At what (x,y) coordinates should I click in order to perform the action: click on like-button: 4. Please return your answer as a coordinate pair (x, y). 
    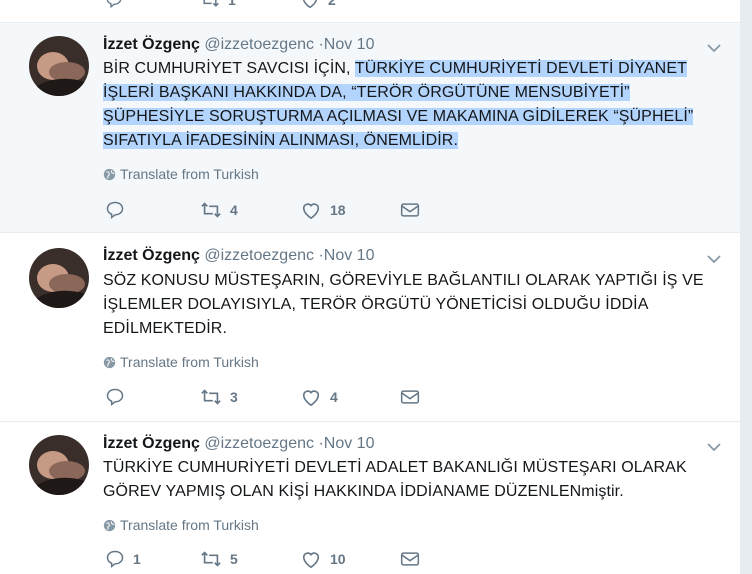
    Looking at the image, I should click on (319, 397).